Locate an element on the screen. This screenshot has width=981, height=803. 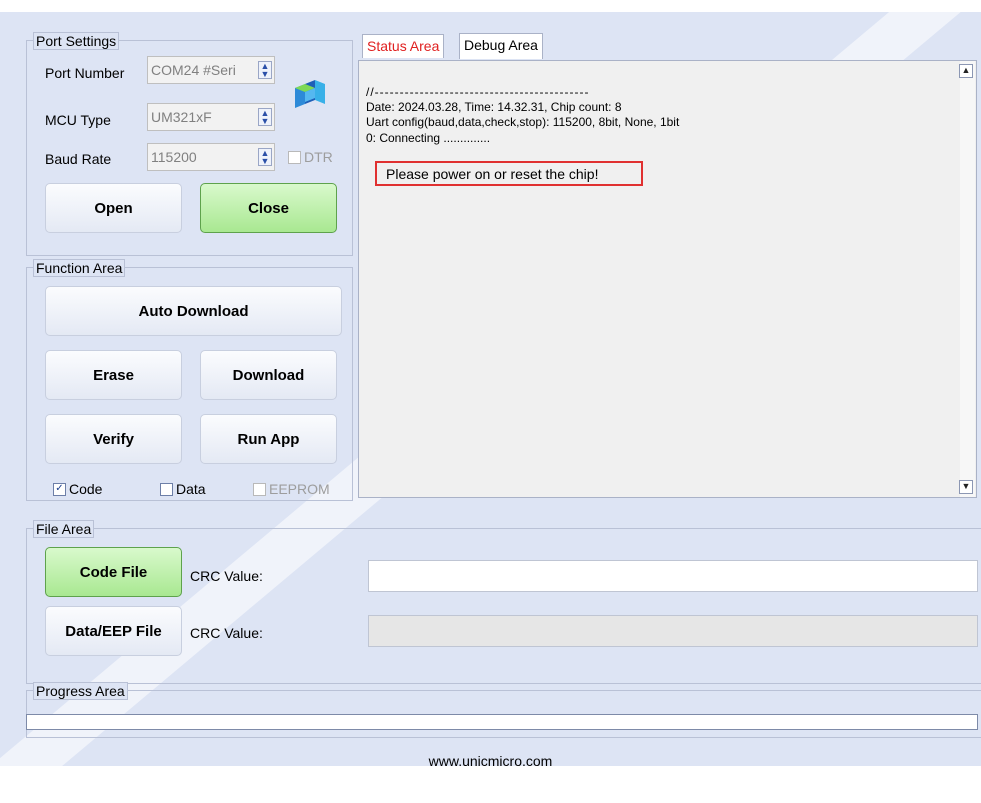
baud-rate-select: 115200 ▲ ▼ is located at coordinates (211, 157).